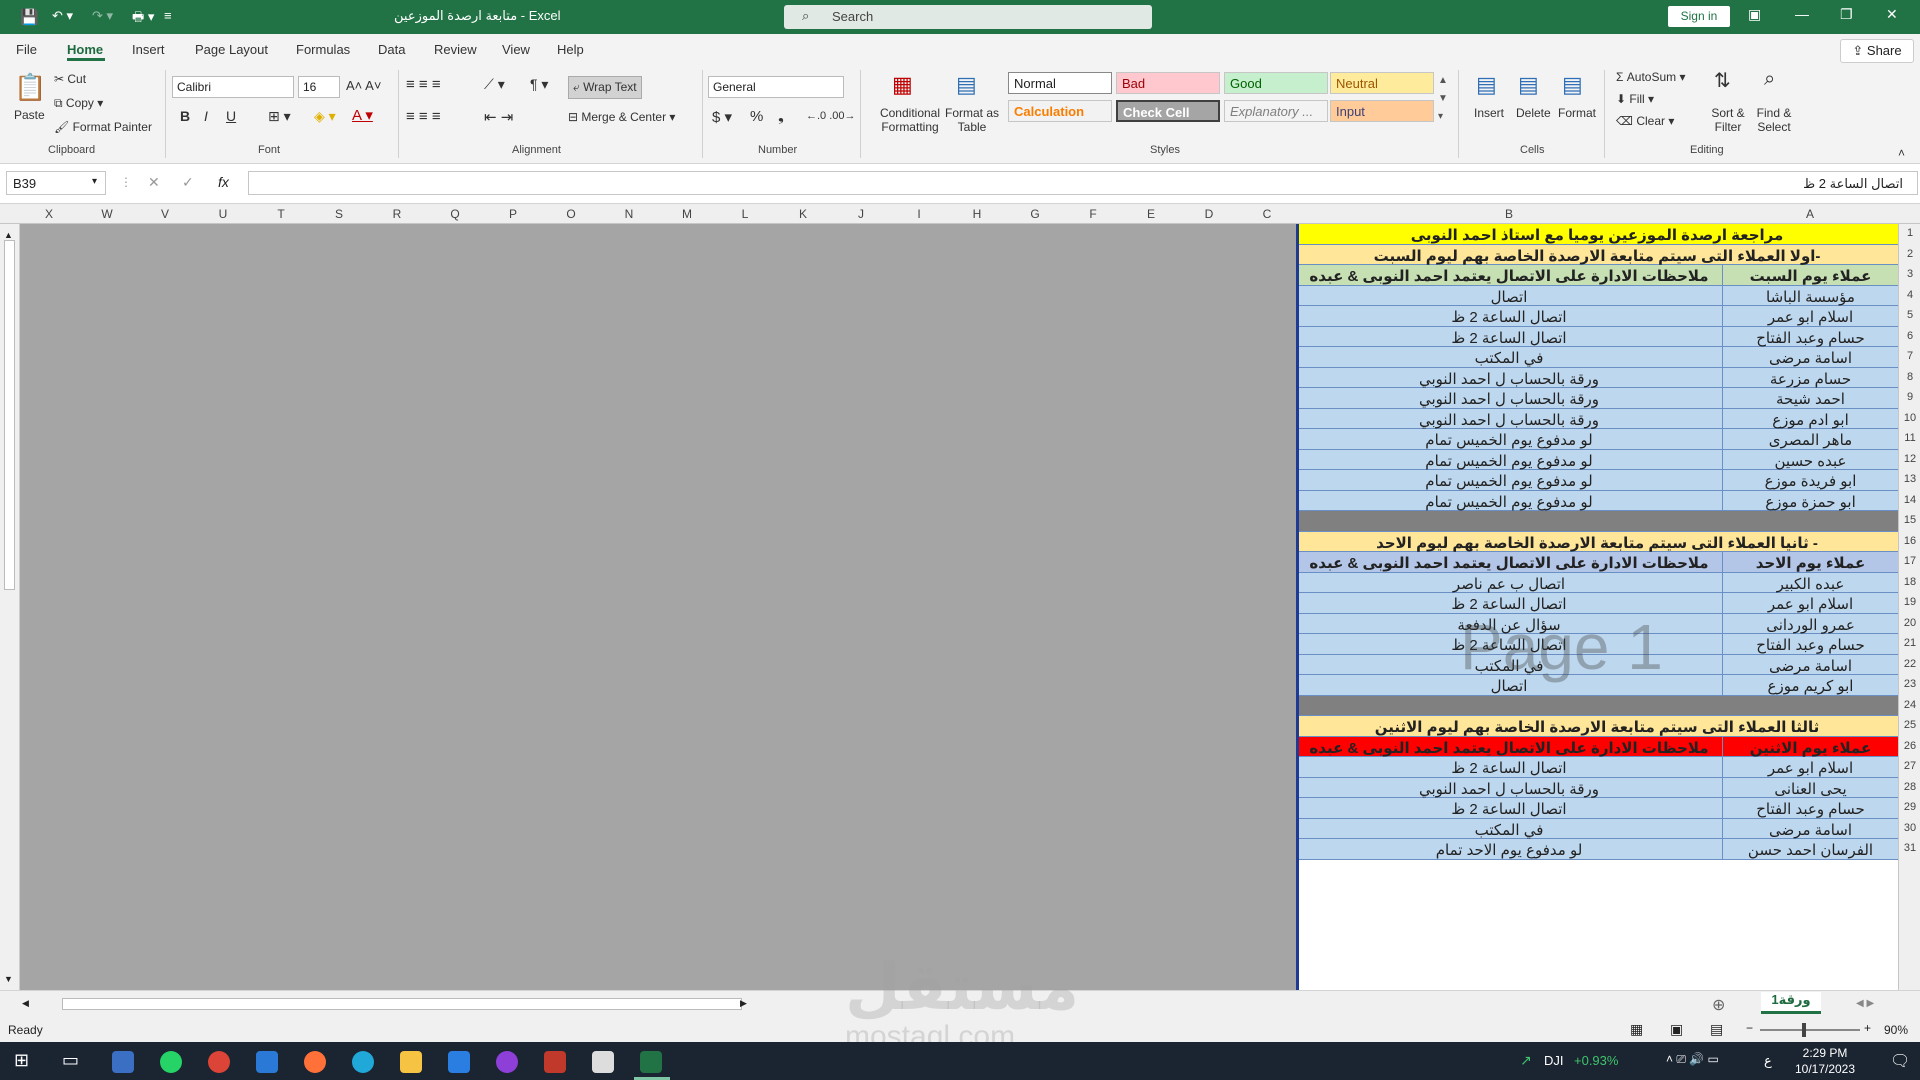  What do you see at coordinates (1909, 787) in the screenshot?
I see `row-header: 28` at bounding box center [1909, 787].